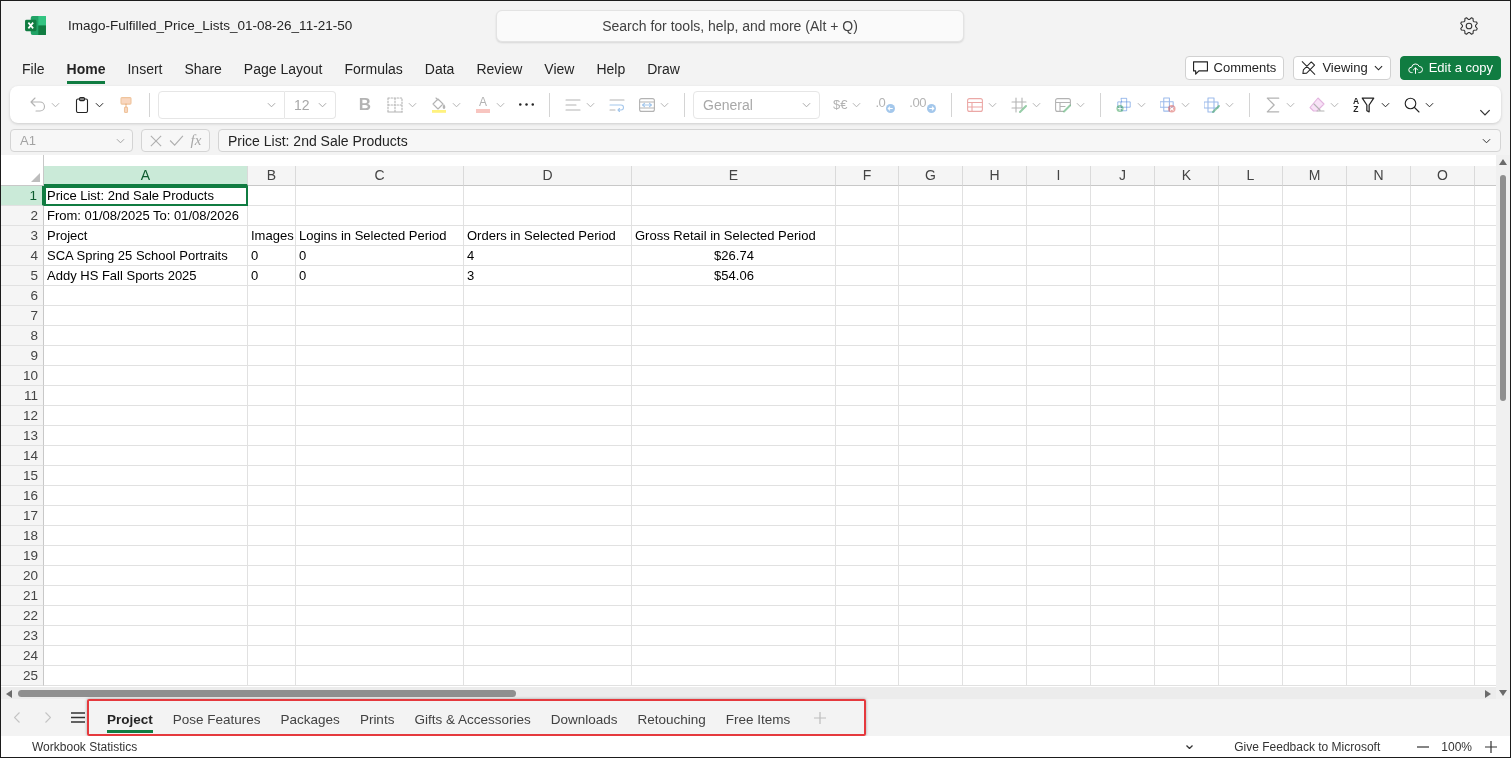 This screenshot has width=1511, height=758. What do you see at coordinates (176, 140) in the screenshot?
I see `check-icon` at bounding box center [176, 140].